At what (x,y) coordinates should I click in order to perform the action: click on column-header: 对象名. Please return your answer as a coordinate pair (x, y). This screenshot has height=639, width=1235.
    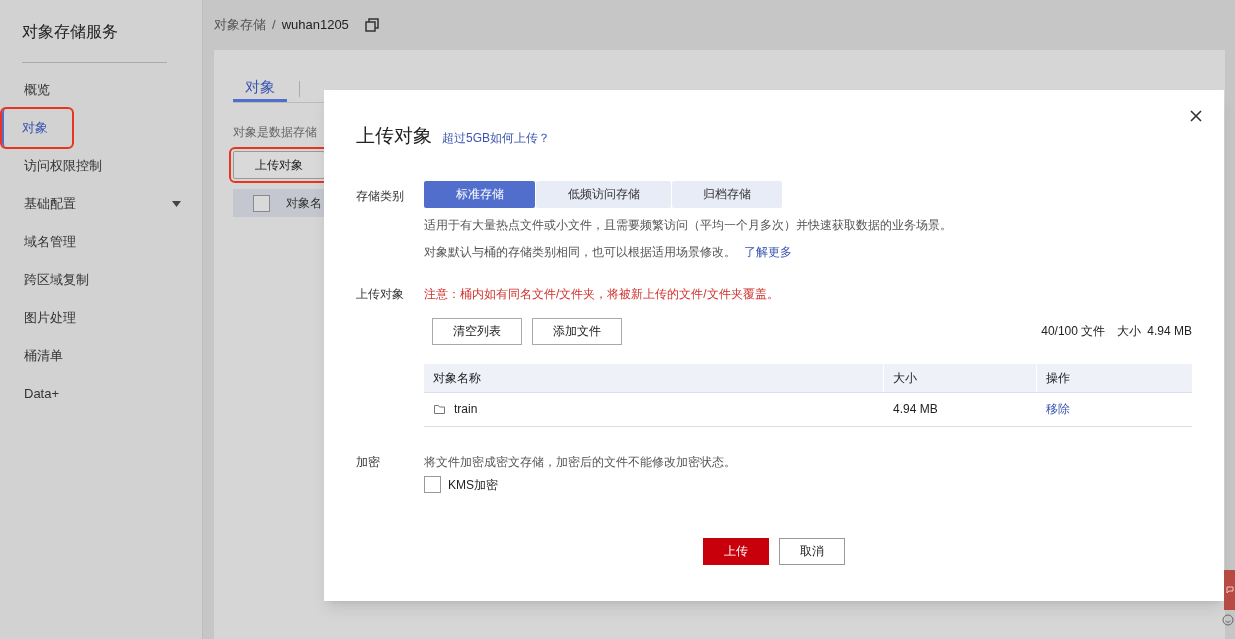
    Looking at the image, I should click on (304, 203).